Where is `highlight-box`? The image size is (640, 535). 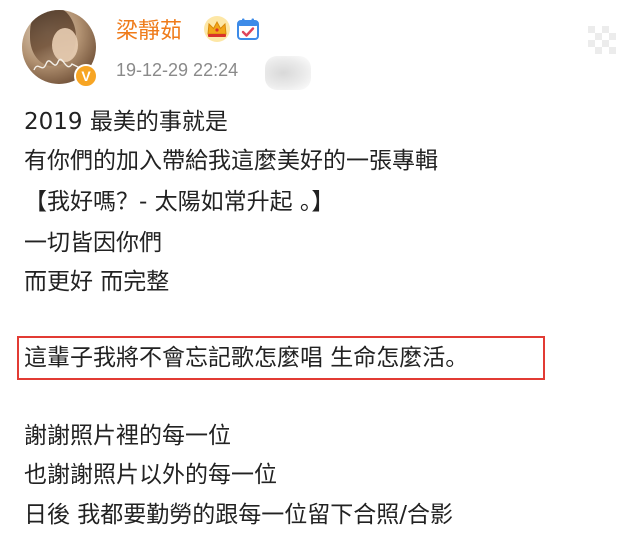
highlight-box is located at coordinates (281, 358).